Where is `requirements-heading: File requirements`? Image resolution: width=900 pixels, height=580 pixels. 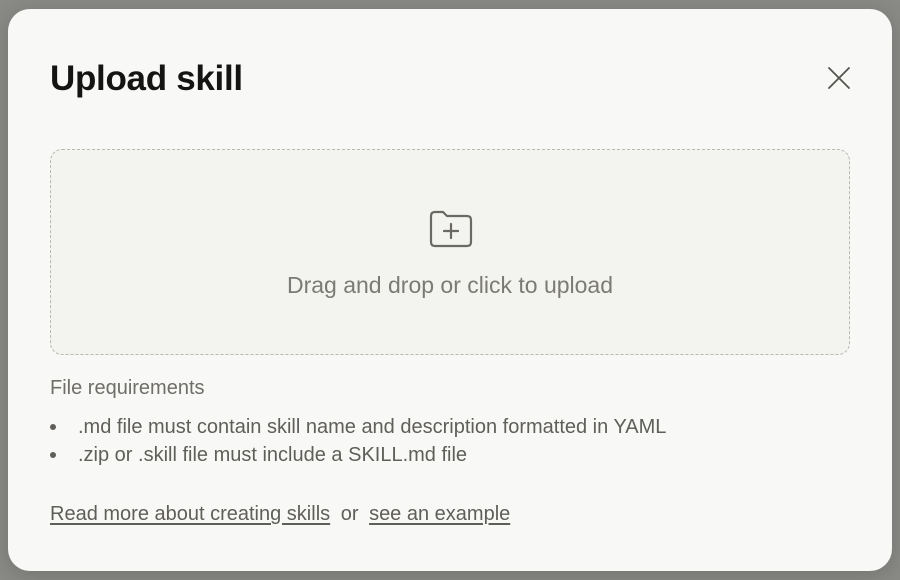
requirements-heading: File requirements is located at coordinates (127, 388).